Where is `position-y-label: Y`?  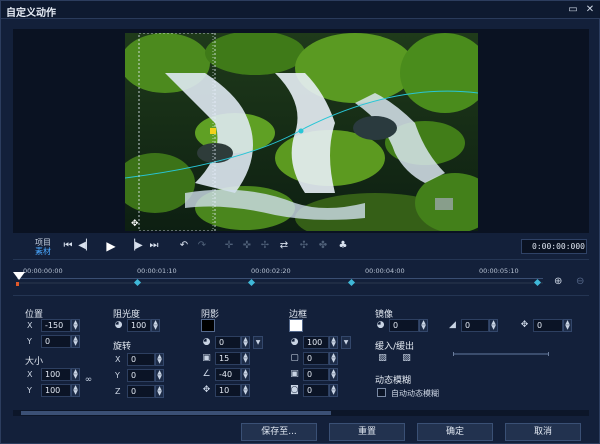 position-y-label: Y is located at coordinates (29, 341).